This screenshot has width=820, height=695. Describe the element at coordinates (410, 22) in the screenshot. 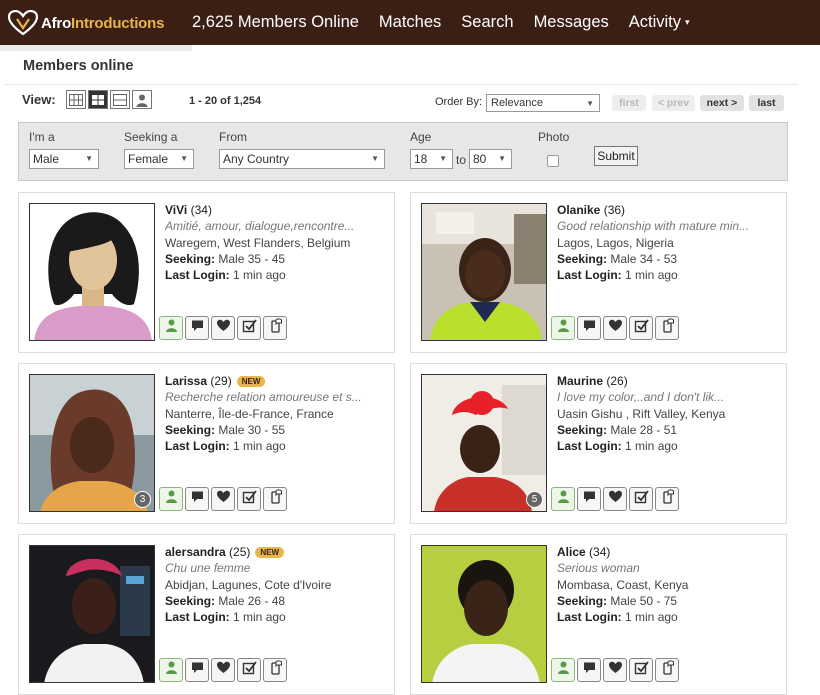

I see `nav-matches: Matches` at that location.